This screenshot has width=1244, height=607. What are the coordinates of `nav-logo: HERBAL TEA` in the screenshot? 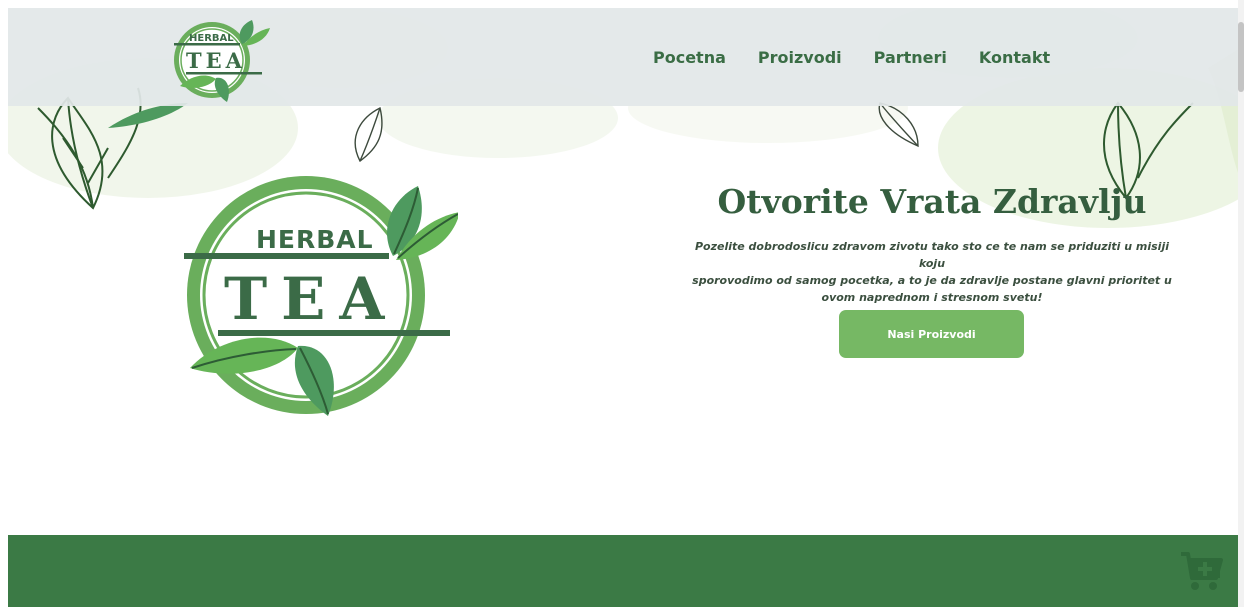 It's located at (222, 59).